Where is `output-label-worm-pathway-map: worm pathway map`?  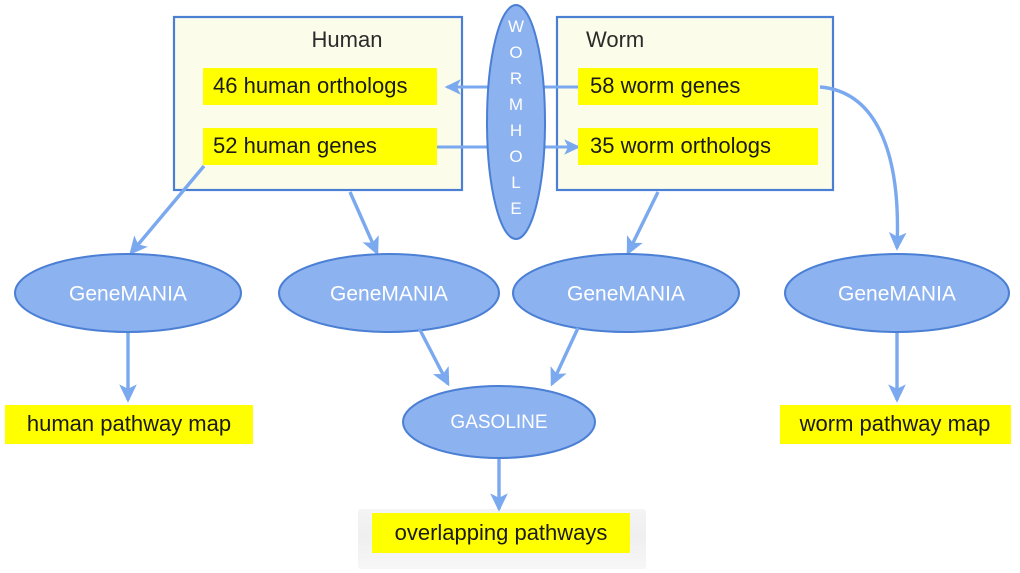
output-label-worm-pathway-map: worm pathway map is located at coordinates (895, 423).